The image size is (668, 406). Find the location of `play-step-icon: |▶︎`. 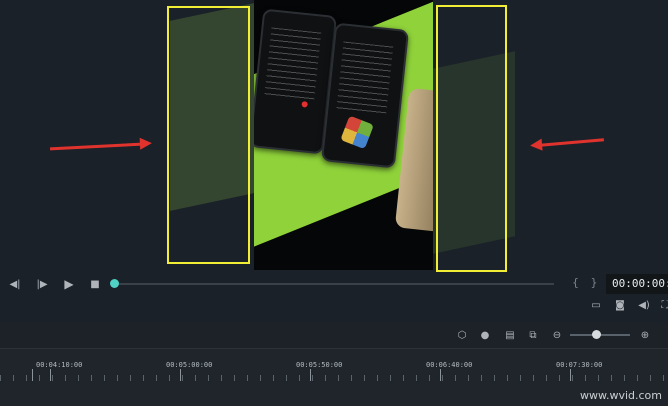

play-step-icon: |▶︎ is located at coordinates (42, 284).